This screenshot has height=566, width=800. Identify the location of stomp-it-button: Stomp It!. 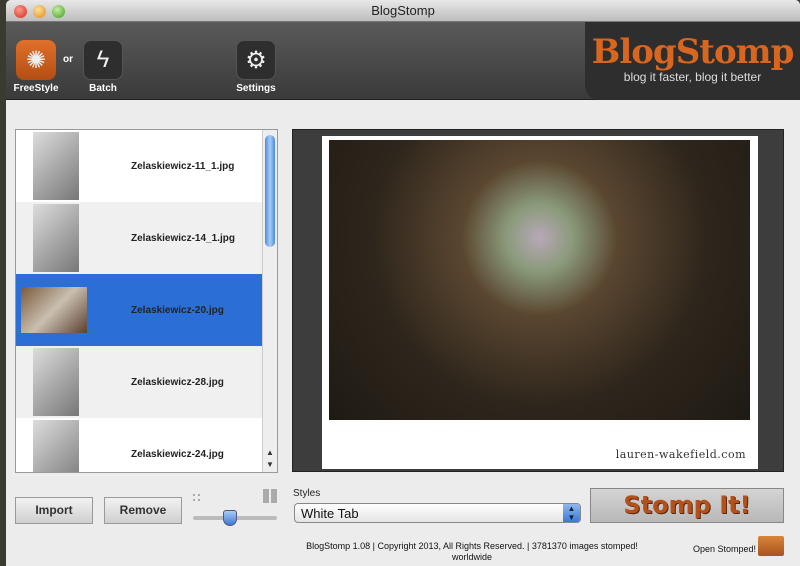
(687, 505).